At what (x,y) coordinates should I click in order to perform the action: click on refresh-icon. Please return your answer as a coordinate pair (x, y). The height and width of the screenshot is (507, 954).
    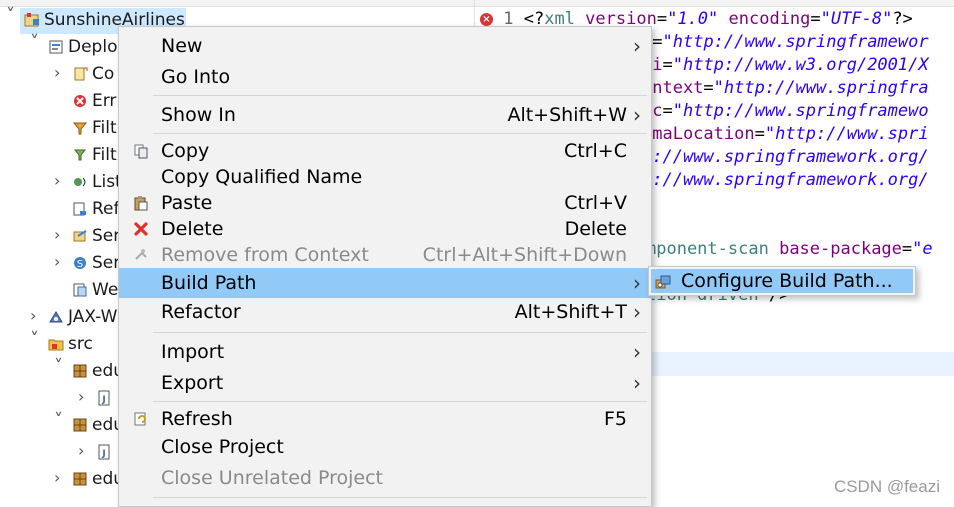
    Looking at the image, I should click on (141, 419).